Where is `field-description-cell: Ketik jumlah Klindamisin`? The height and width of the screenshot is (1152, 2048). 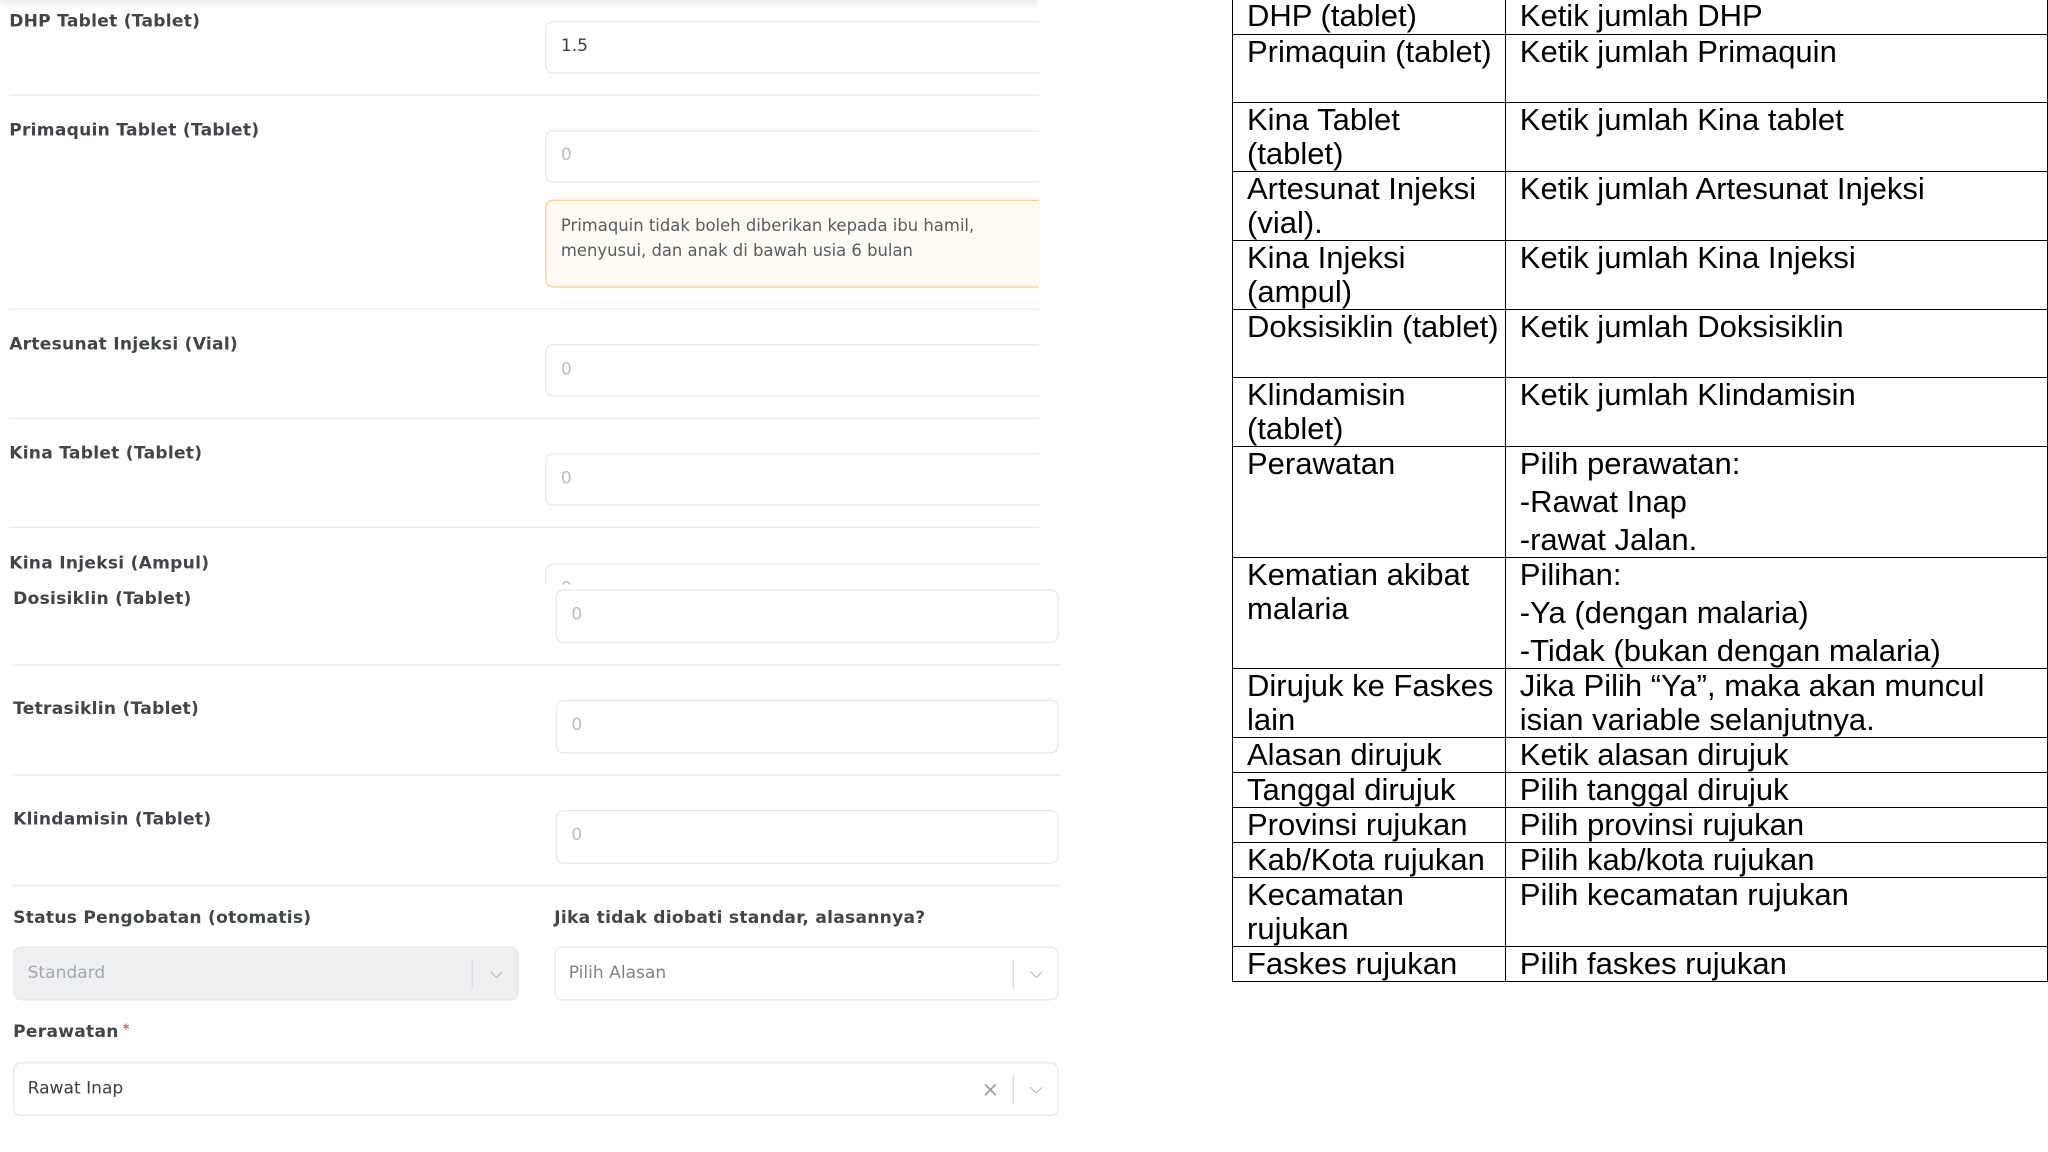
field-description-cell: Ketik jumlah Klindamisin is located at coordinates (1776, 412).